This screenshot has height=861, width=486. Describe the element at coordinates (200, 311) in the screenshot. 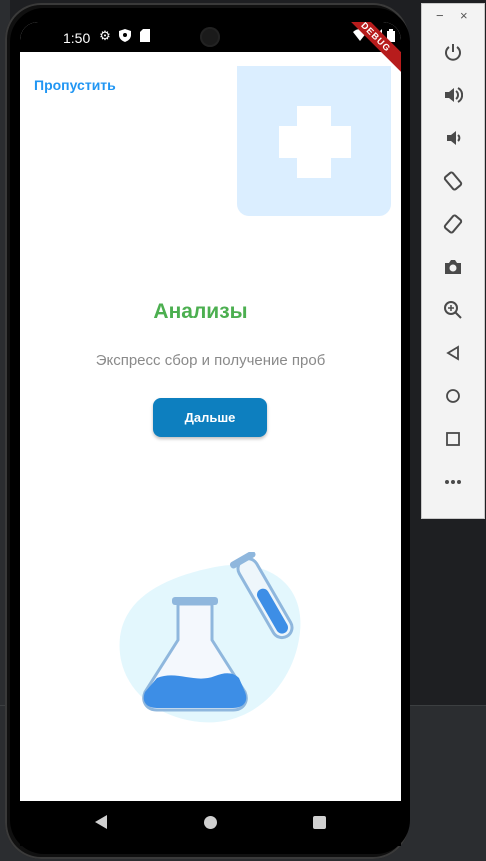

I see `onboarding-title: Анализы` at that location.